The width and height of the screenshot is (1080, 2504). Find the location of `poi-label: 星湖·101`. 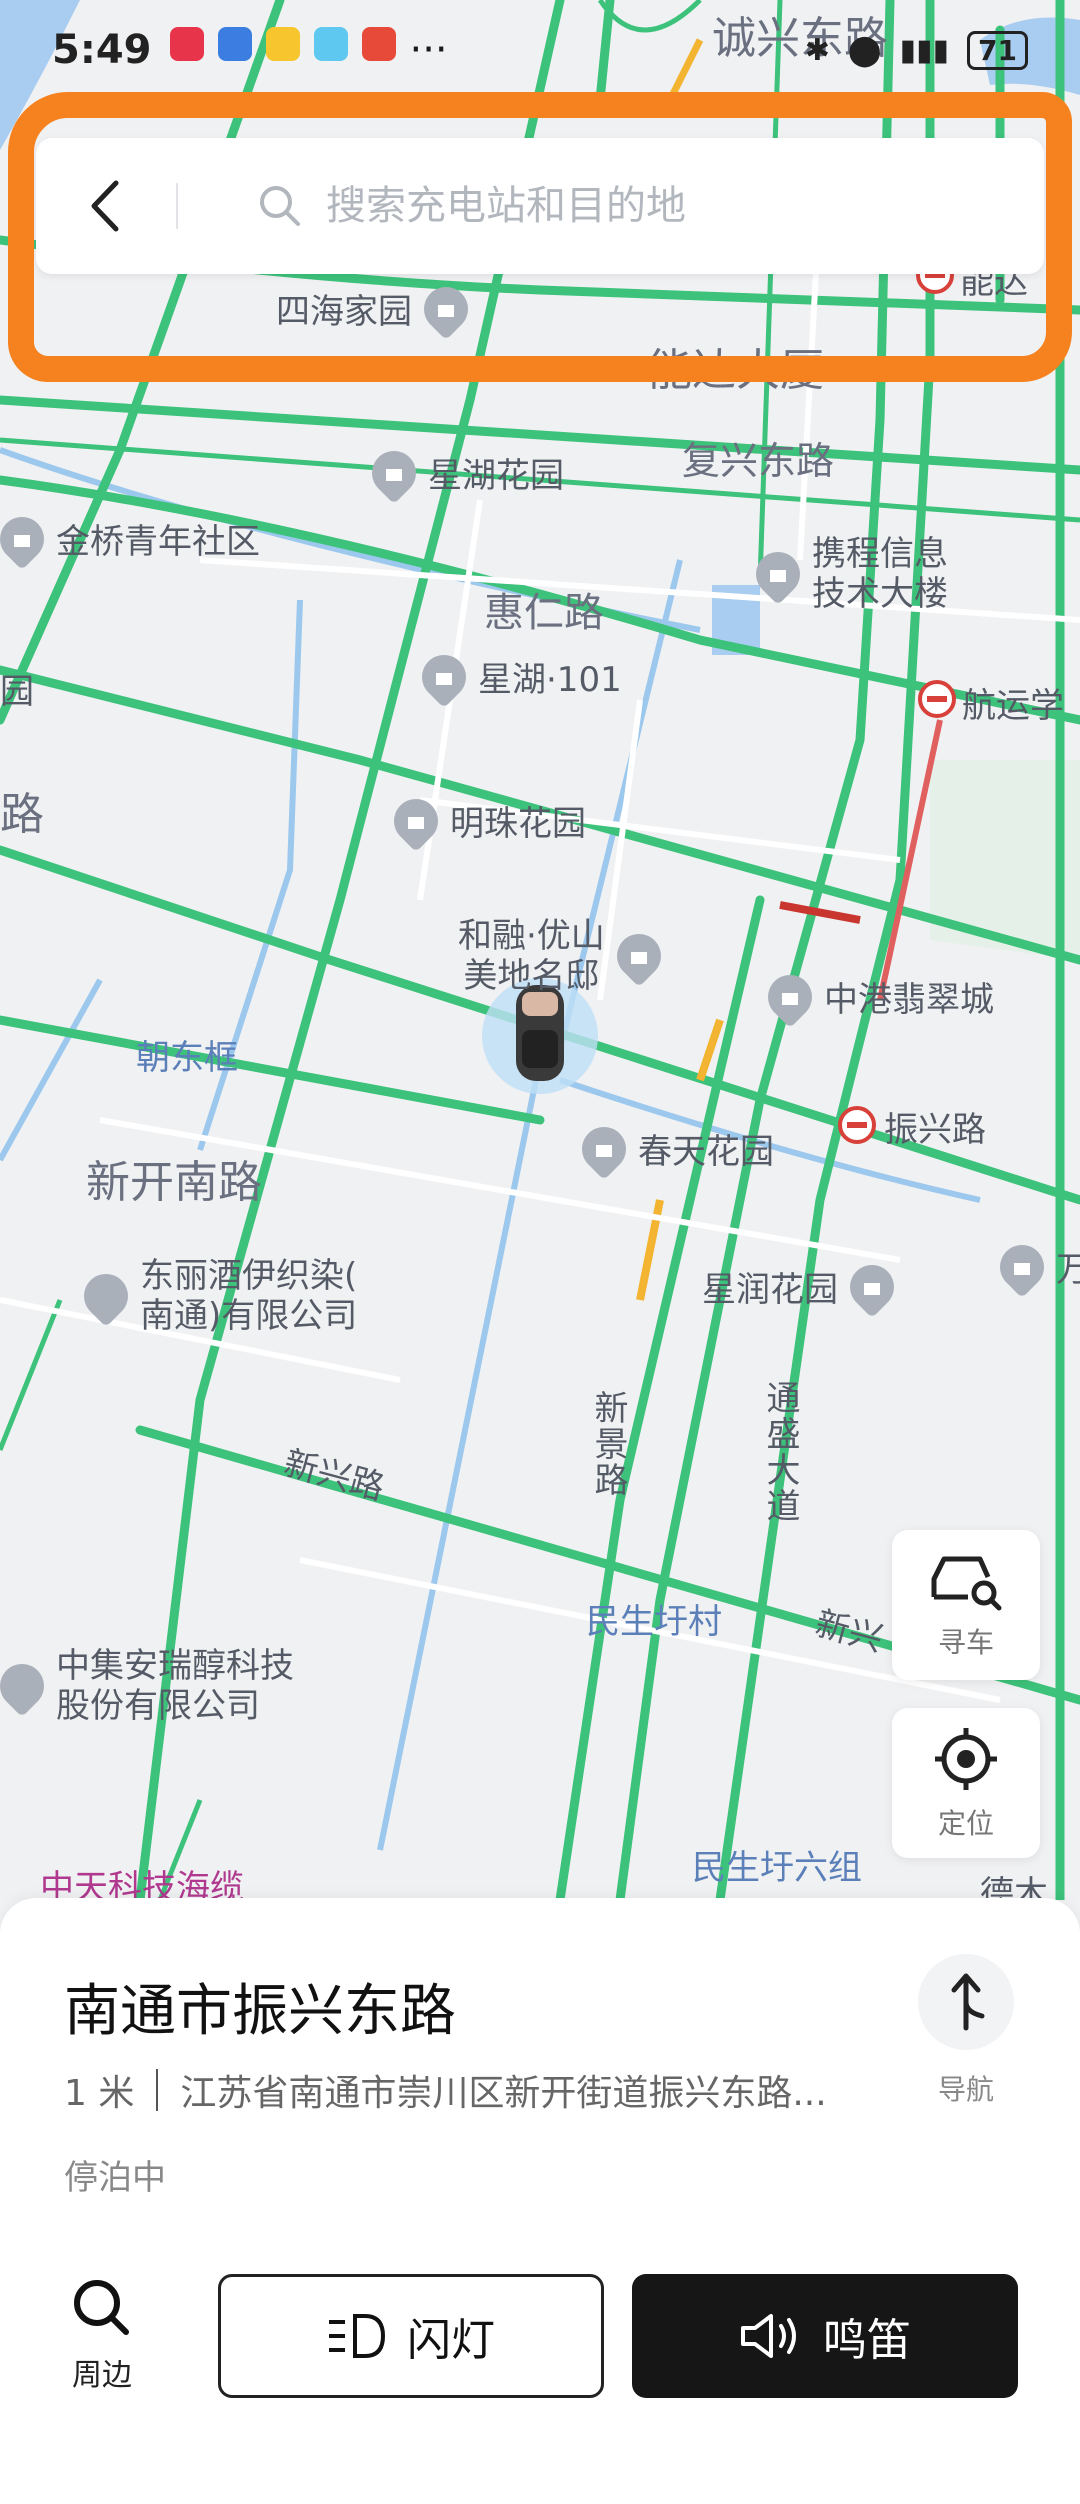

poi-label: 星湖·101 is located at coordinates (550, 680).